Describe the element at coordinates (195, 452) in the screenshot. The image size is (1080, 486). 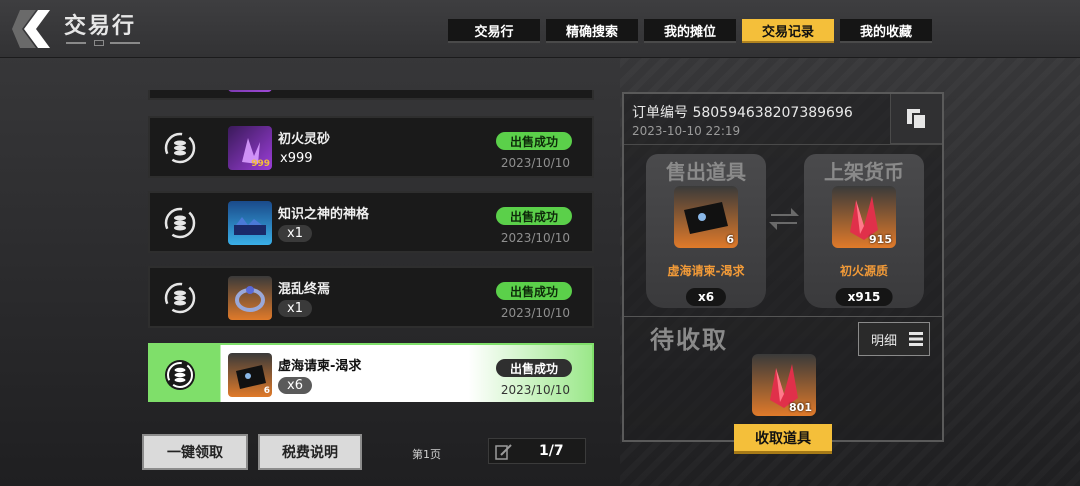
I see `claim-all-button: 一键领取` at that location.